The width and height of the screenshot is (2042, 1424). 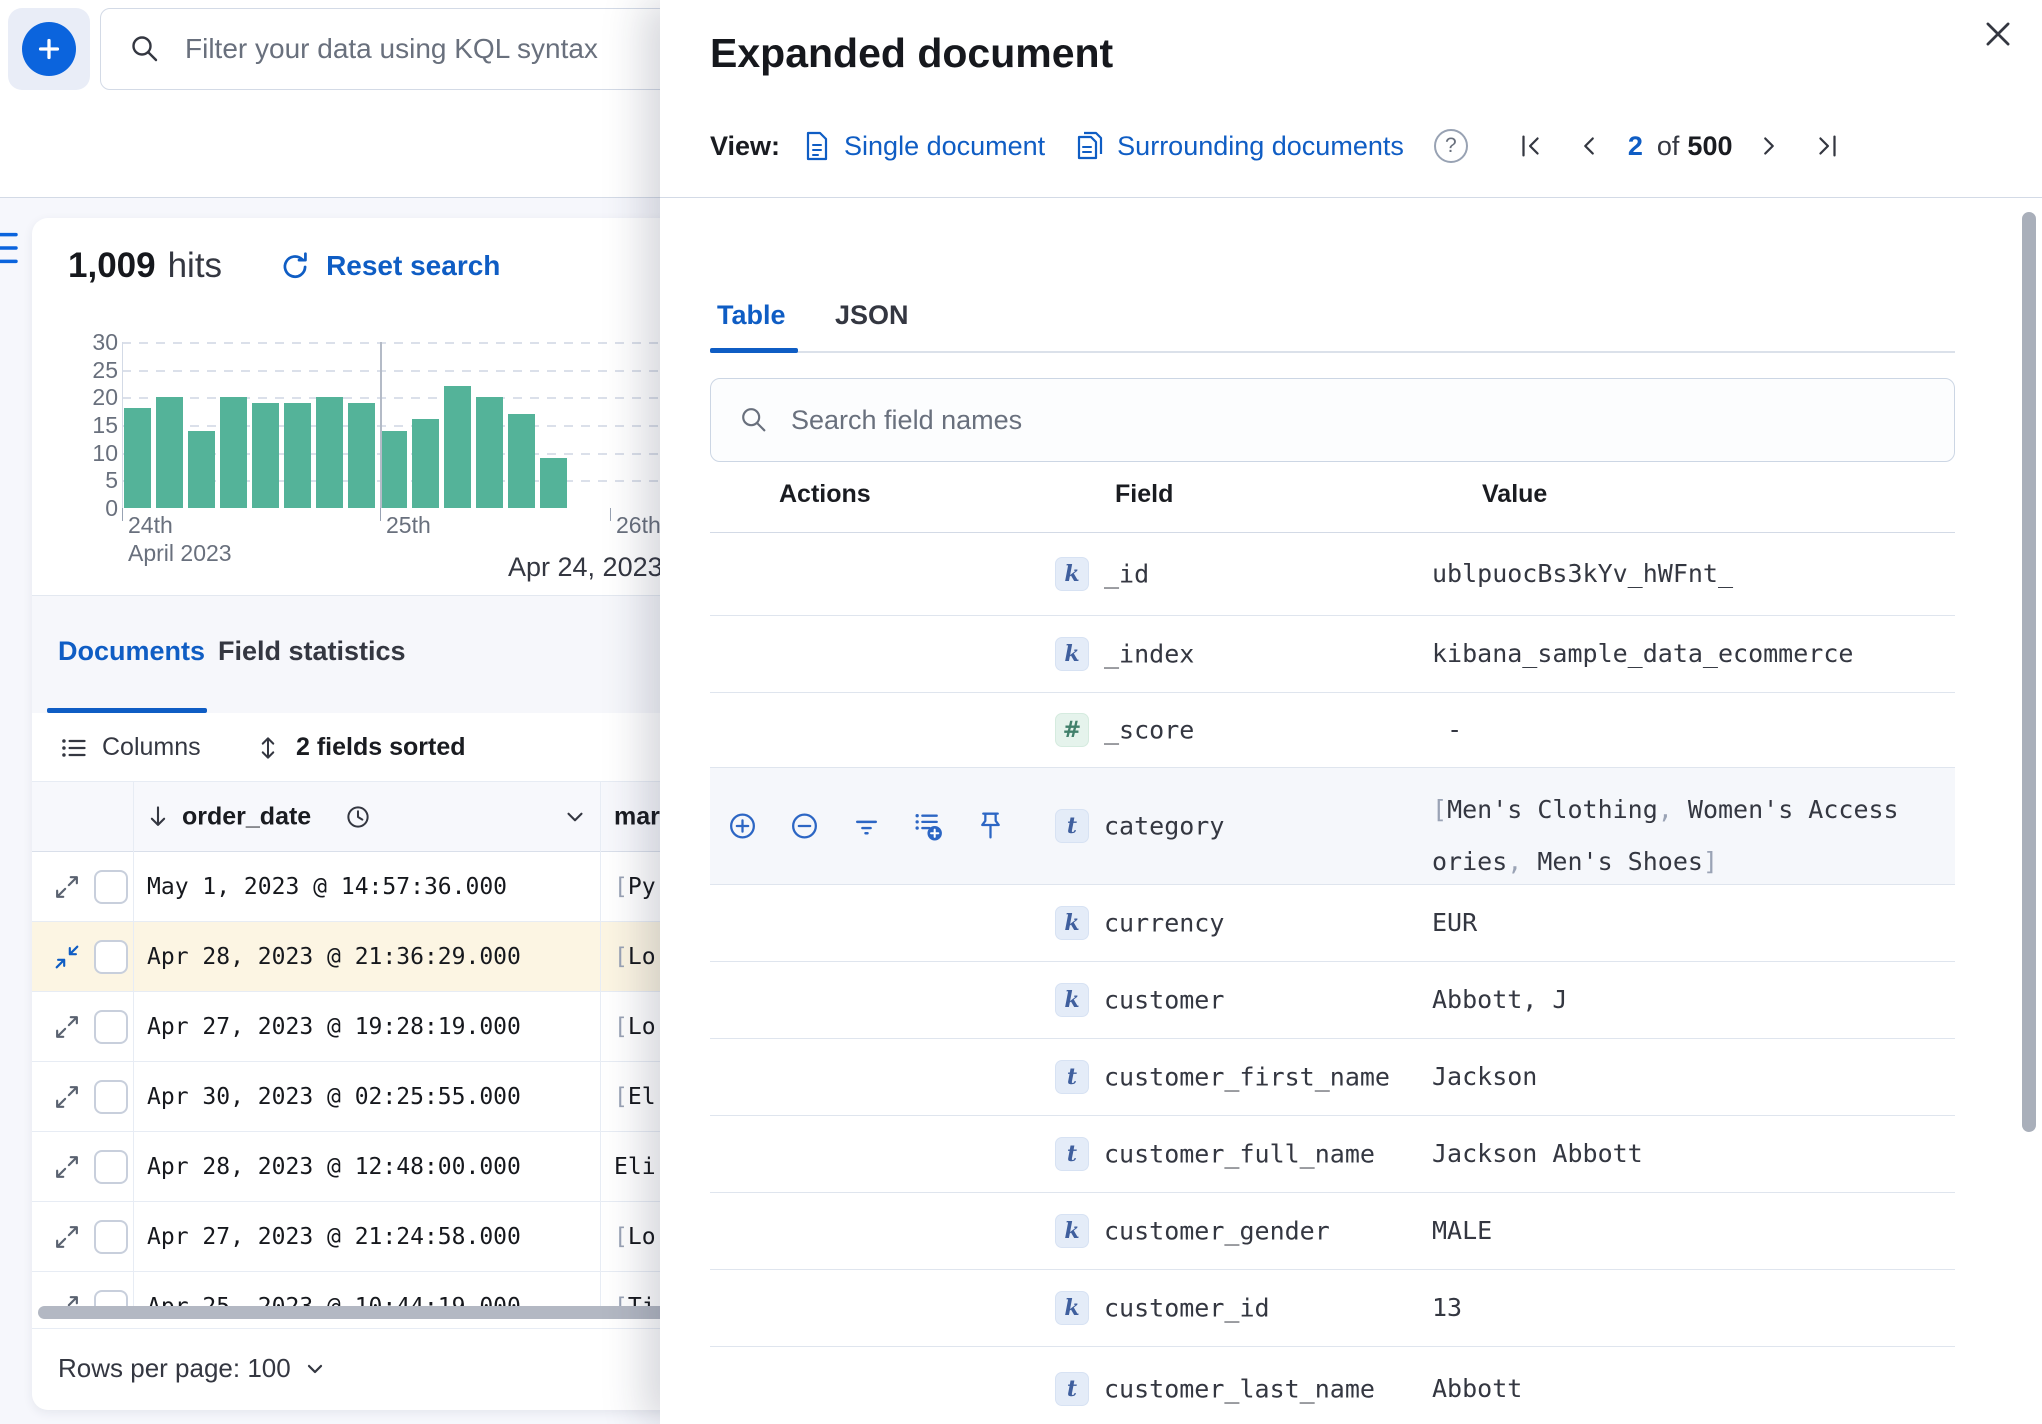 I want to click on add-filter-container, so click(x=49, y=49).